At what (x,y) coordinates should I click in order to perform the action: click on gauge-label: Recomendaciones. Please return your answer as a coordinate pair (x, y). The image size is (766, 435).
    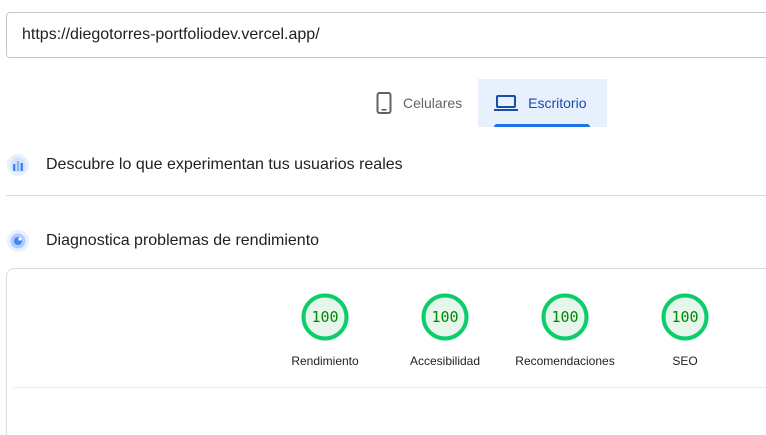
    Looking at the image, I should click on (565, 361).